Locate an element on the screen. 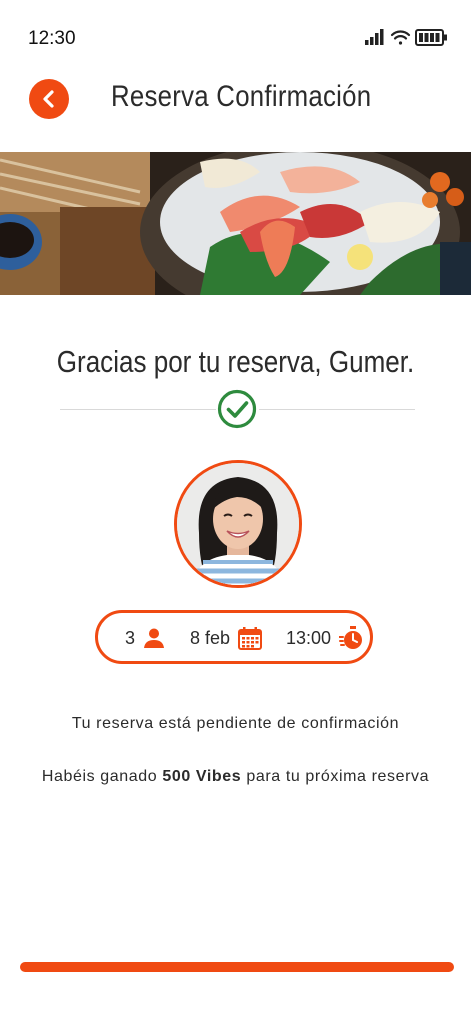 The height and width of the screenshot is (1024, 471). booking-time: 13:00 is located at coordinates (309, 637).